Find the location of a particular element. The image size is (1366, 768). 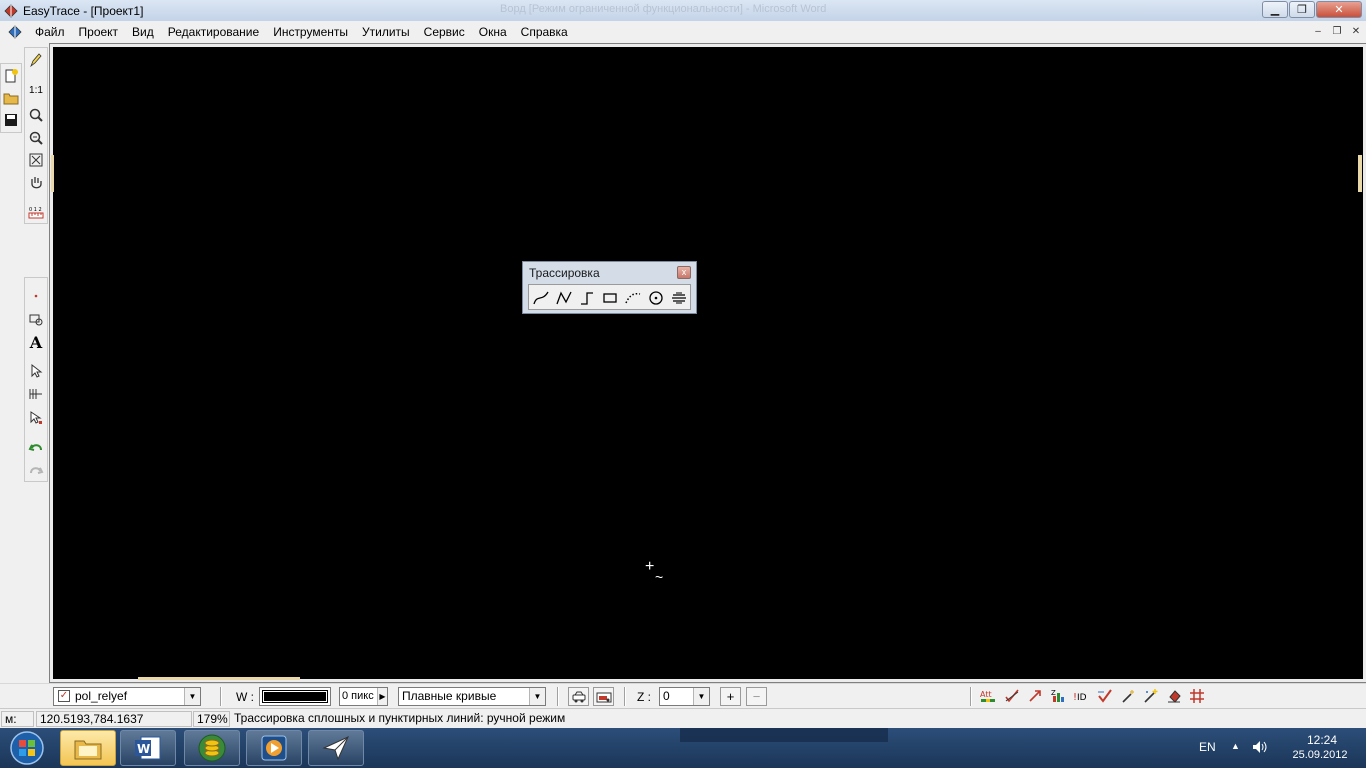

word-icon: W is located at coordinates (148, 748).